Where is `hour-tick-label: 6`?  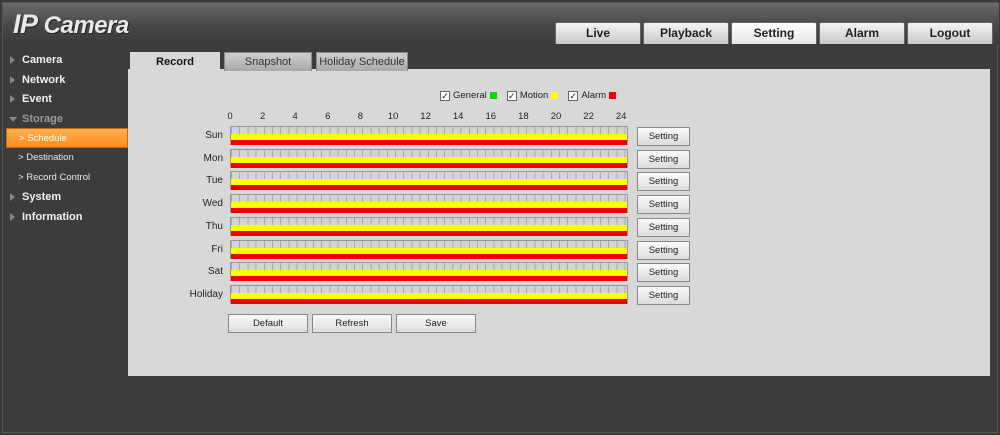
hour-tick-label: 6 is located at coordinates (328, 116).